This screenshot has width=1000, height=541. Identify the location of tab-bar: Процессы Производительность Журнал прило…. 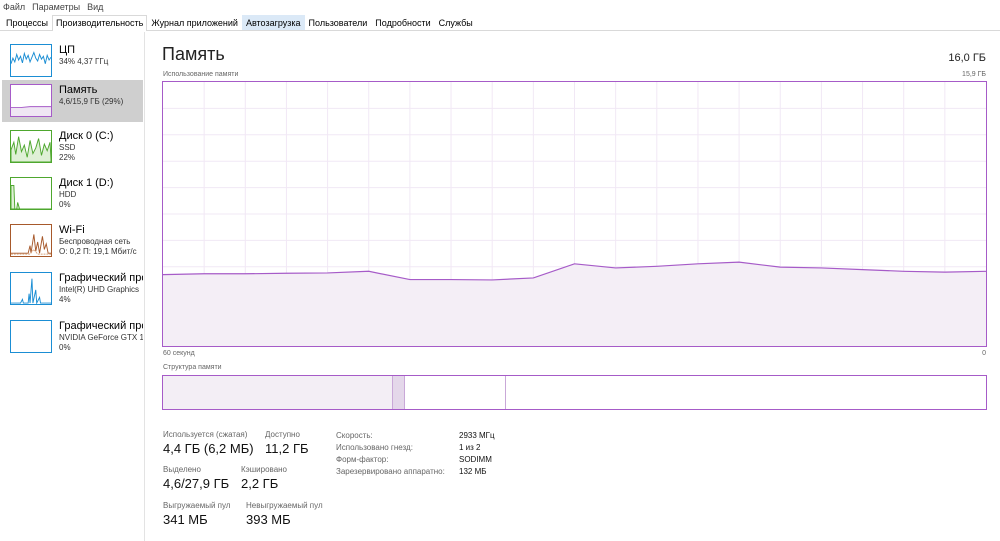
(500, 23).